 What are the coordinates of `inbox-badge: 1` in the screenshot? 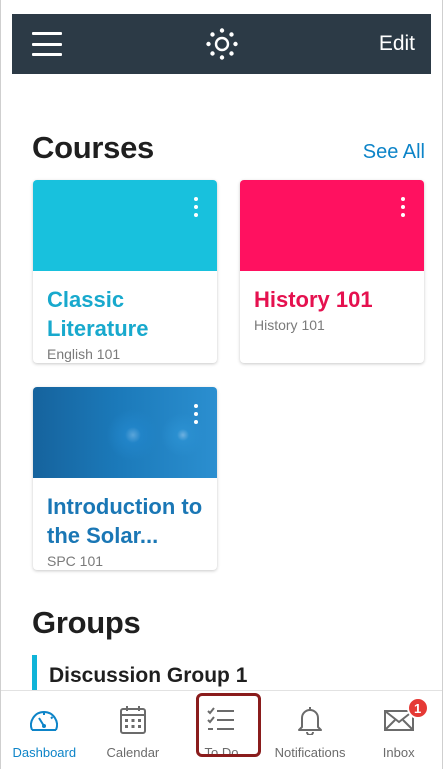 It's located at (417, 708).